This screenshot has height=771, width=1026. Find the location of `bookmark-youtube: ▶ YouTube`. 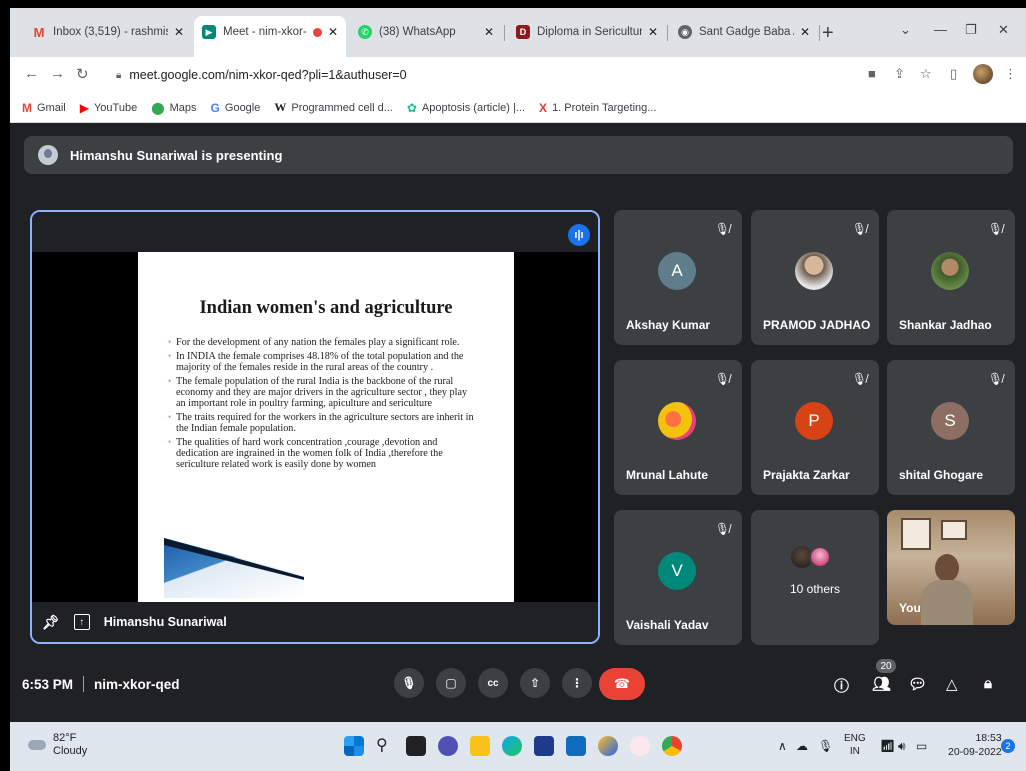

bookmark-youtube: ▶ YouTube is located at coordinates (108, 108).